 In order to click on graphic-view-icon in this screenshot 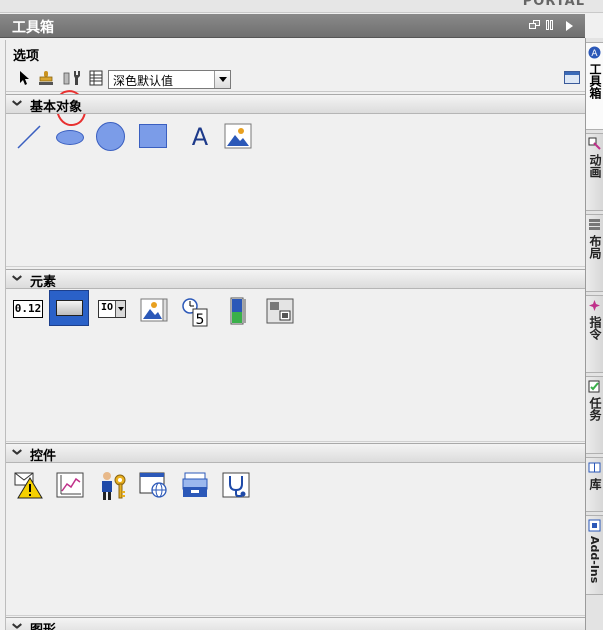, I will do `click(238, 136)`.